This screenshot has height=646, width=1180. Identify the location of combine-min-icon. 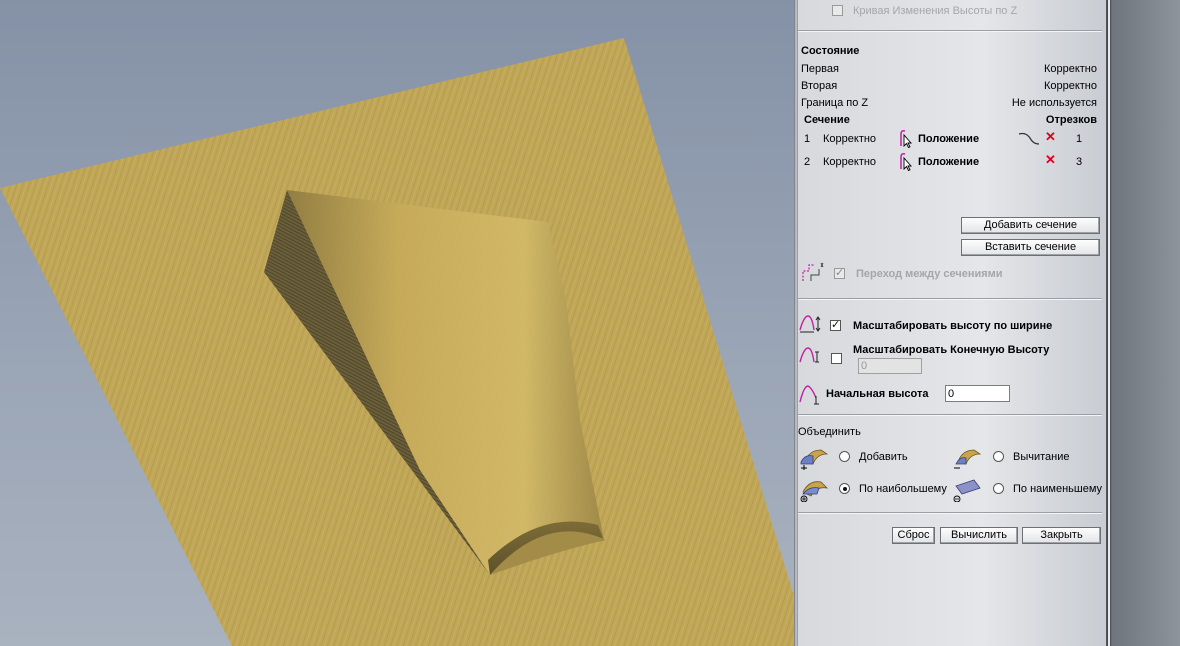
(967, 490).